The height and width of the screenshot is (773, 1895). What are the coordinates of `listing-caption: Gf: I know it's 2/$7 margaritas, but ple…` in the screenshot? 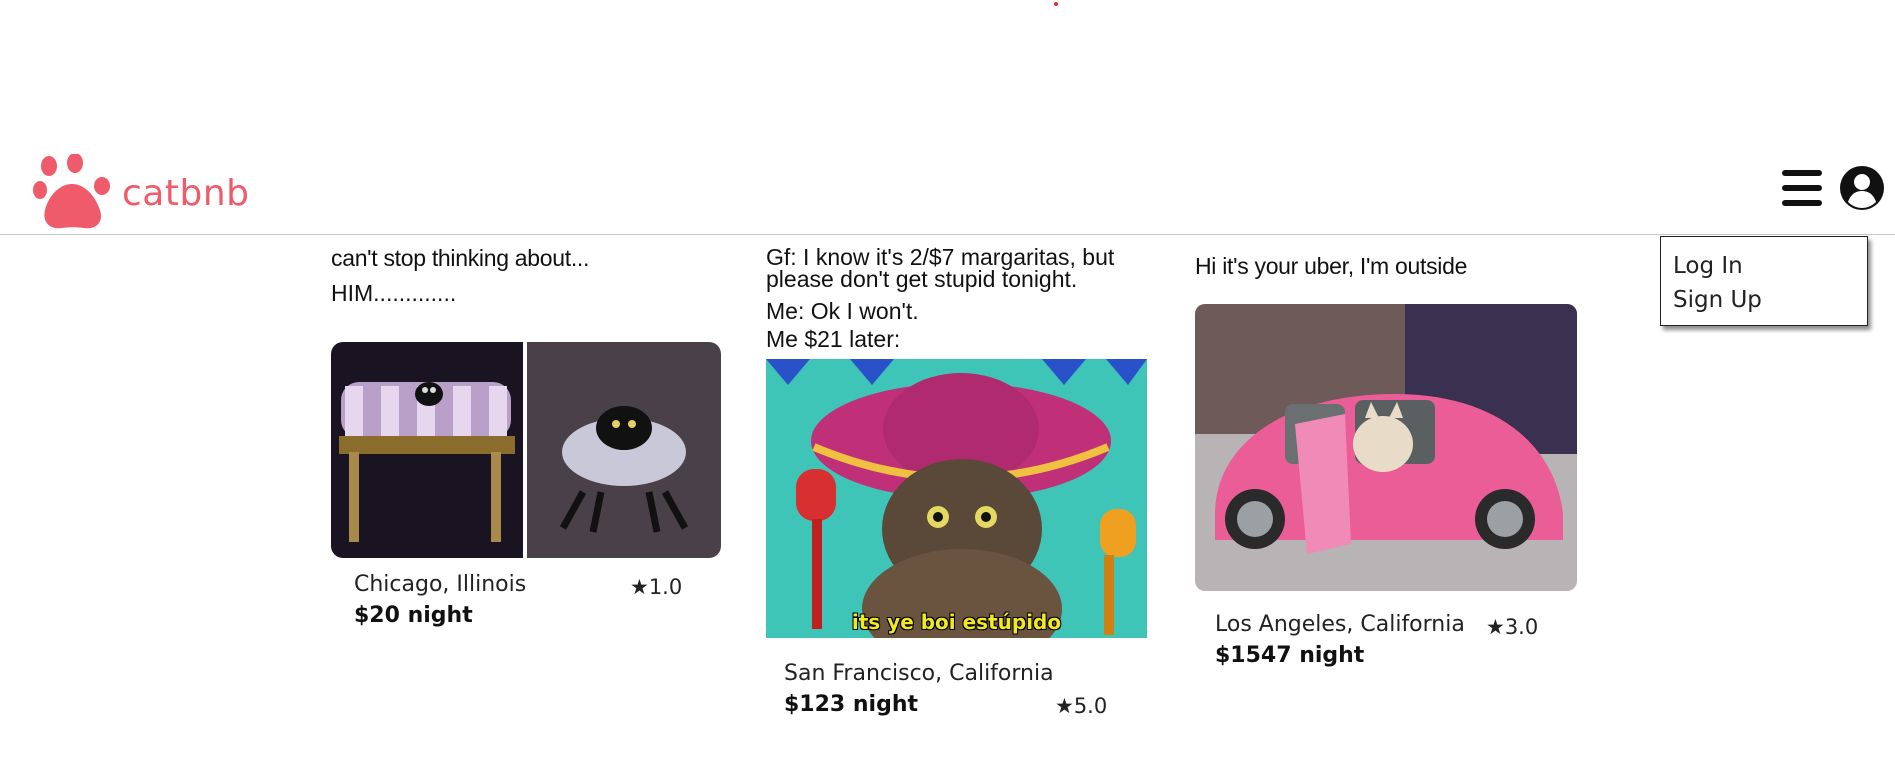 It's located at (940, 298).